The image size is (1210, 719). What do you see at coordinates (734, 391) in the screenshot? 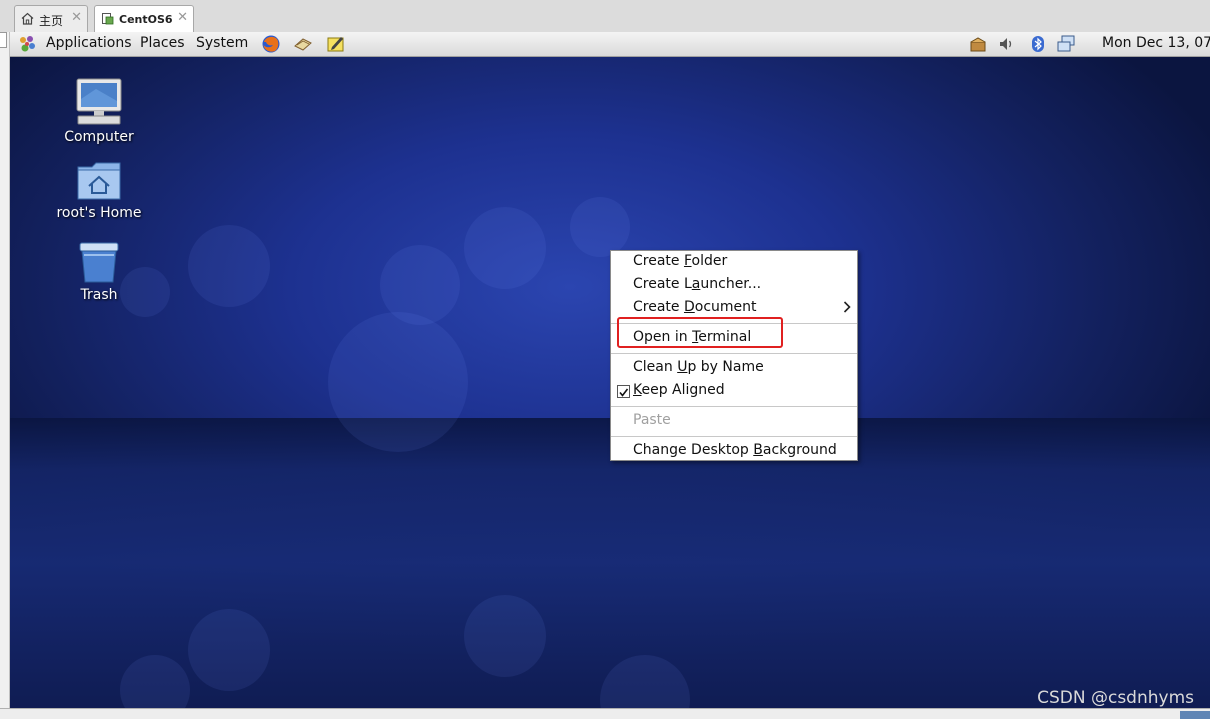
I see `menu-item-keep-aligned: Keep Aligned` at bounding box center [734, 391].